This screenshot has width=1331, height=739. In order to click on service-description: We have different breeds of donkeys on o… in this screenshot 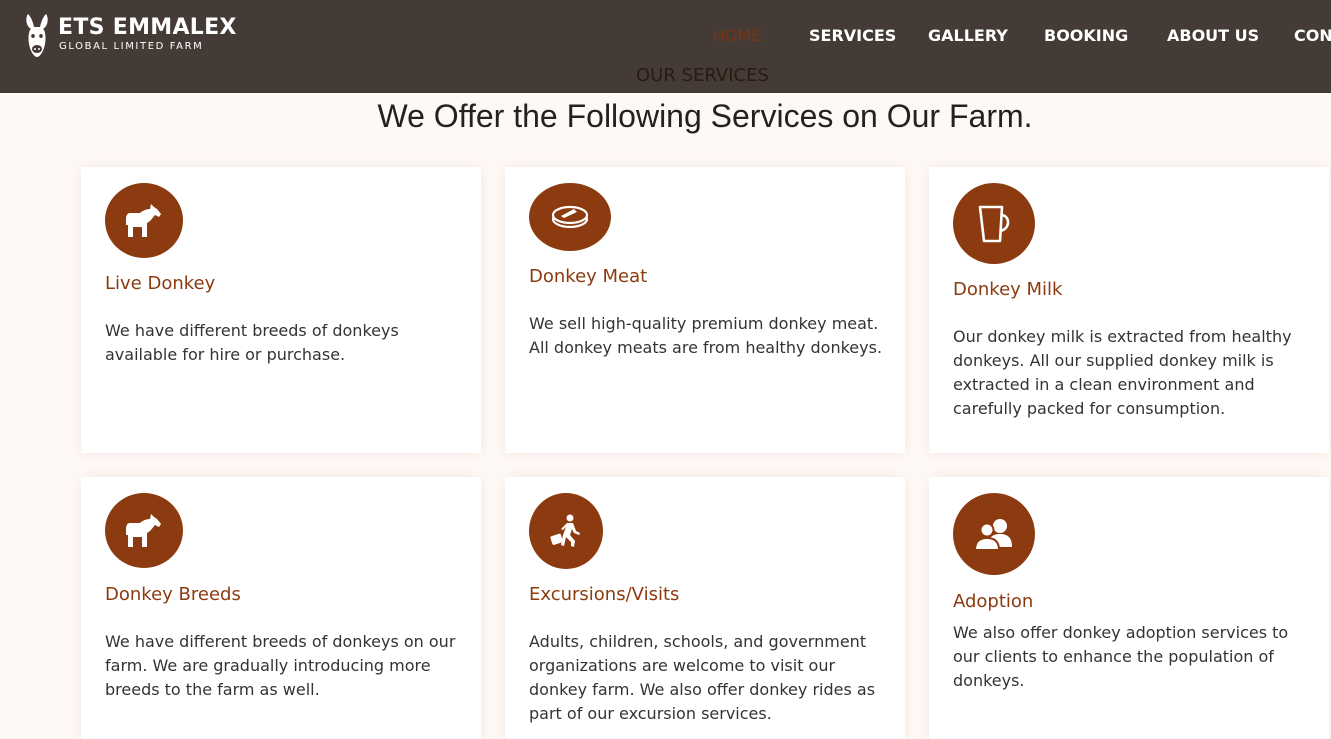, I will do `click(280, 665)`.